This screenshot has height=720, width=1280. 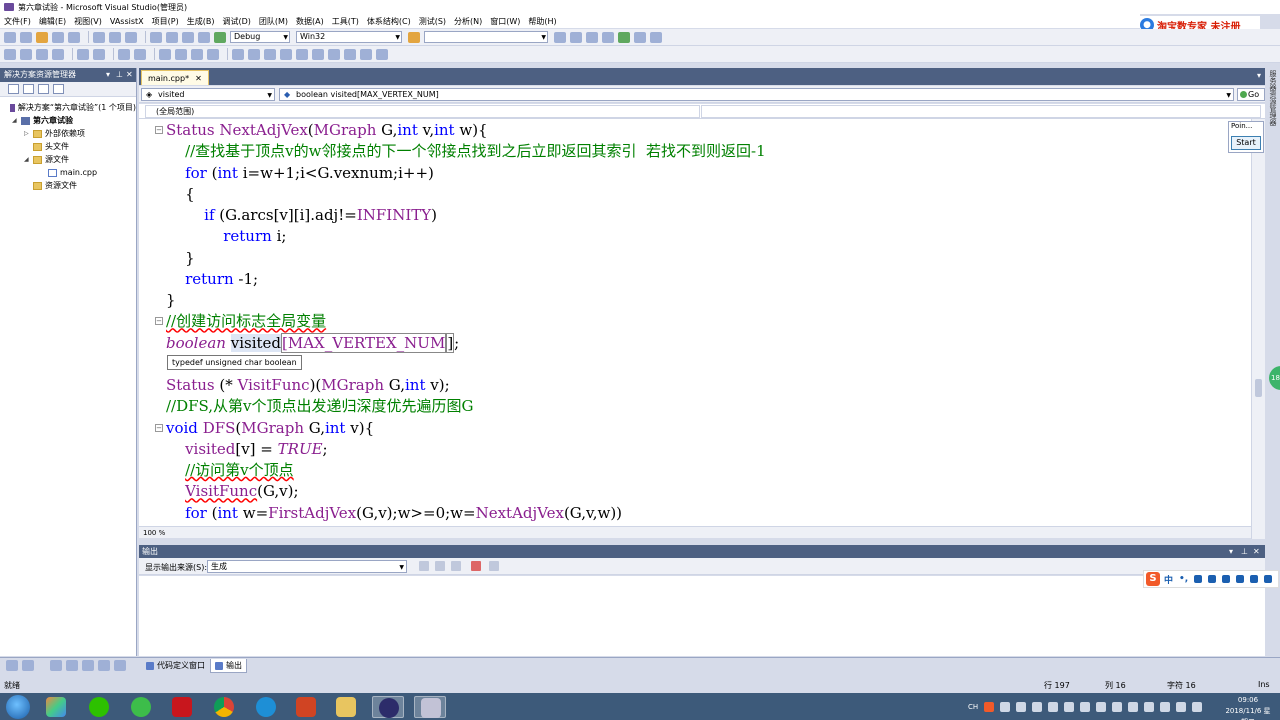 What do you see at coordinates (346, 707) in the screenshot?
I see `taskbar-app-explorer` at bounding box center [346, 707].